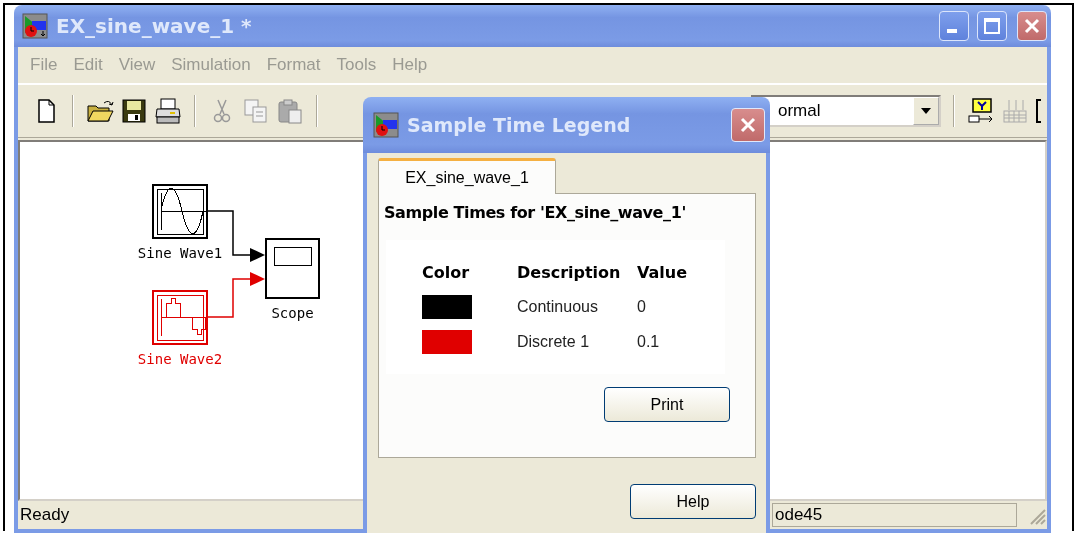 The image size is (1077, 533). What do you see at coordinates (981, 111) in the screenshot?
I see `block-y-icon` at bounding box center [981, 111].